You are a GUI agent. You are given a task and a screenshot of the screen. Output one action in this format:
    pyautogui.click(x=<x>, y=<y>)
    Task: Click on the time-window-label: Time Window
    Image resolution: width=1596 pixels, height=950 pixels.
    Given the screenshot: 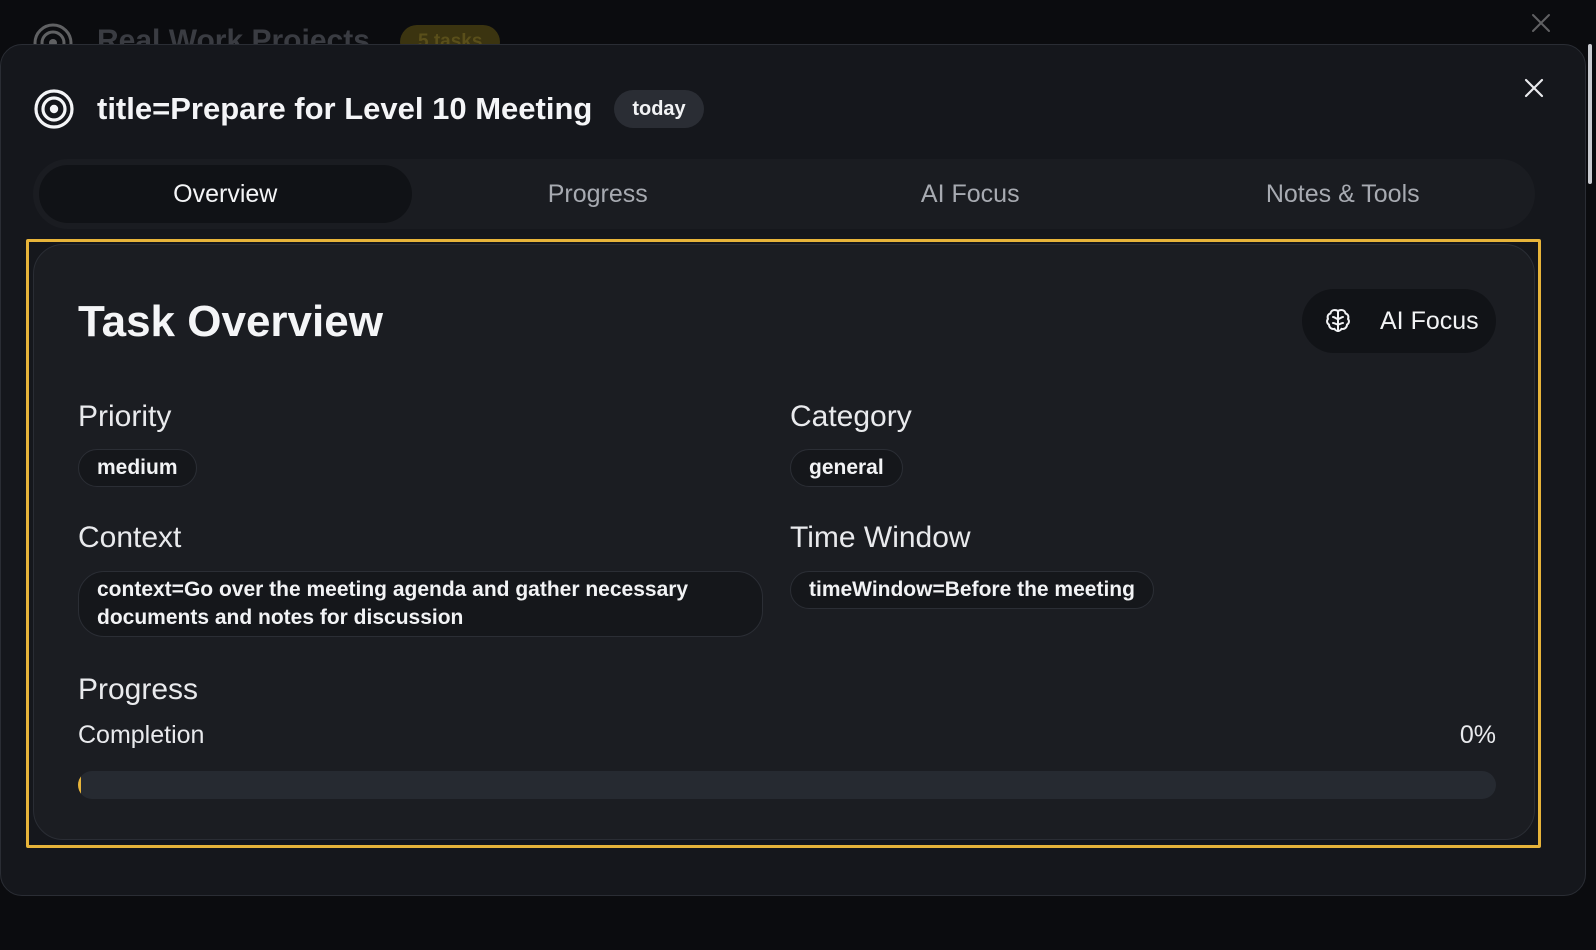 What is the action you would take?
    pyautogui.click(x=880, y=537)
    